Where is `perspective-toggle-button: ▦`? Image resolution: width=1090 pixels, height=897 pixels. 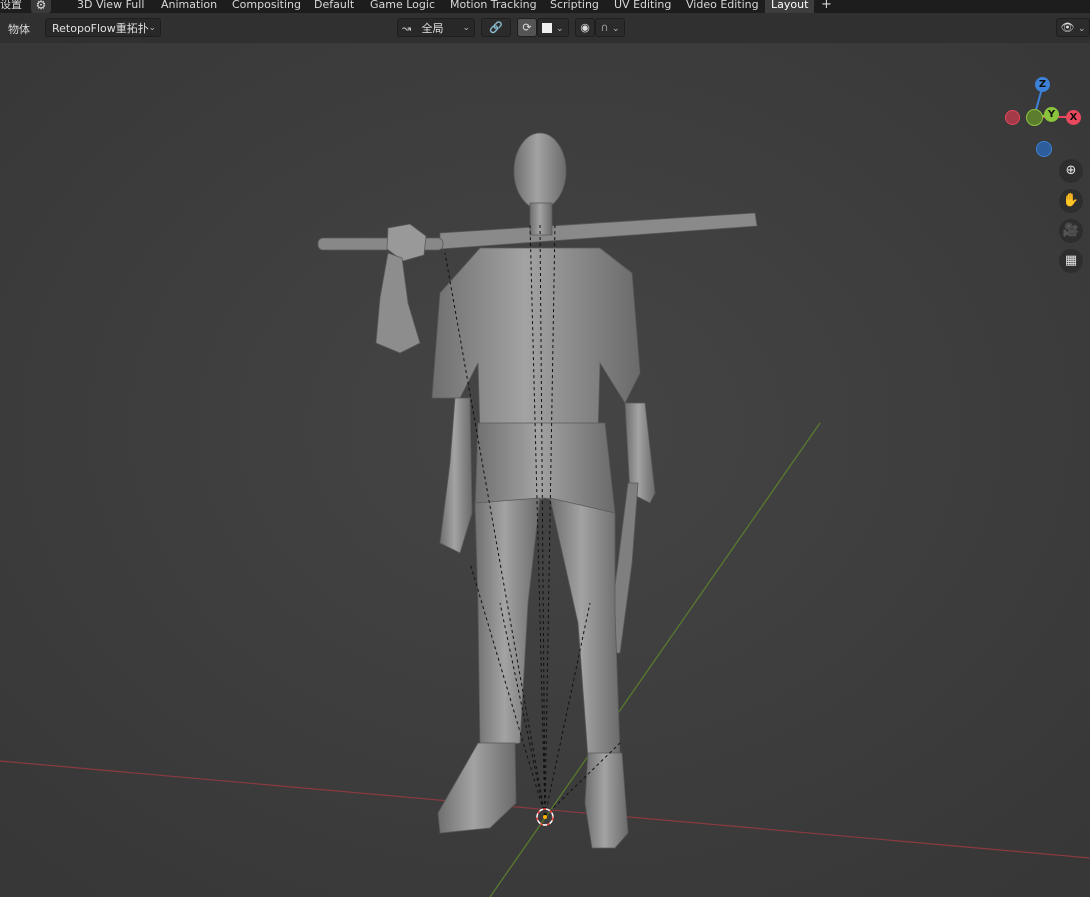
perspective-toggle-button: ▦ is located at coordinates (1071, 261).